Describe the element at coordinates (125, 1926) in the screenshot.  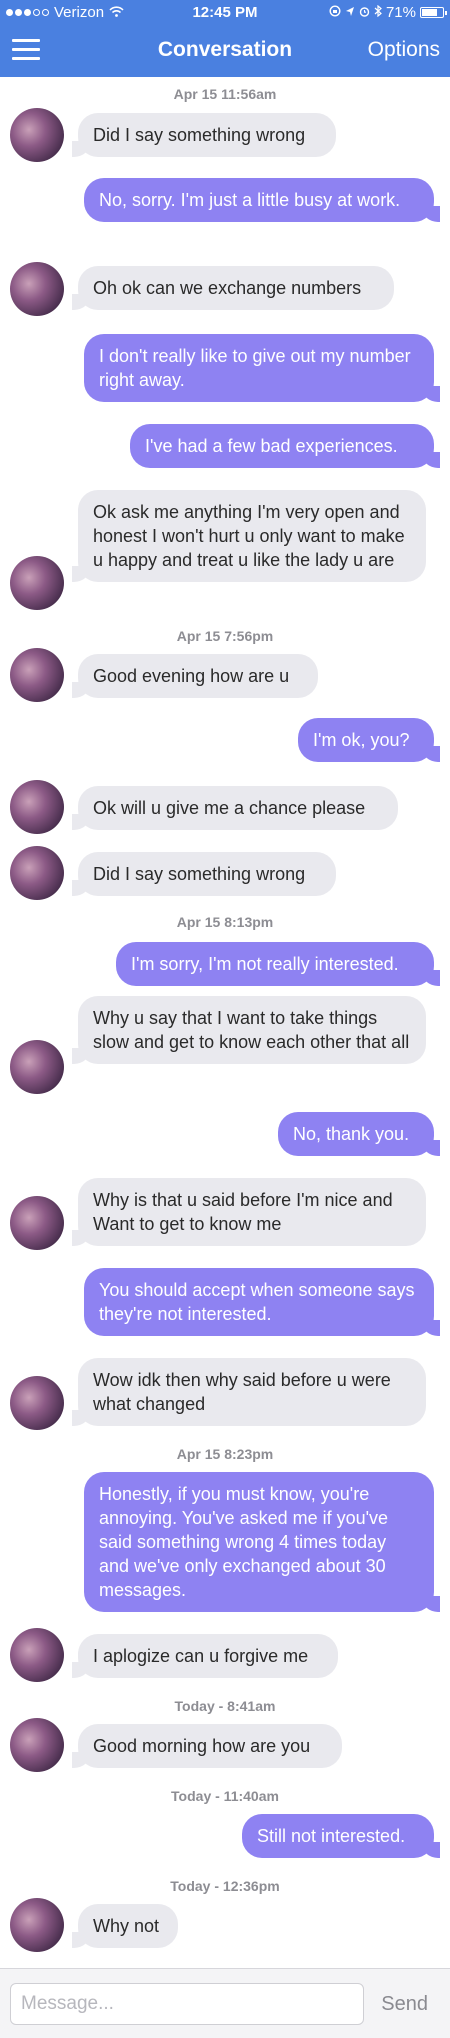
I see `received-message: Why not` at that location.